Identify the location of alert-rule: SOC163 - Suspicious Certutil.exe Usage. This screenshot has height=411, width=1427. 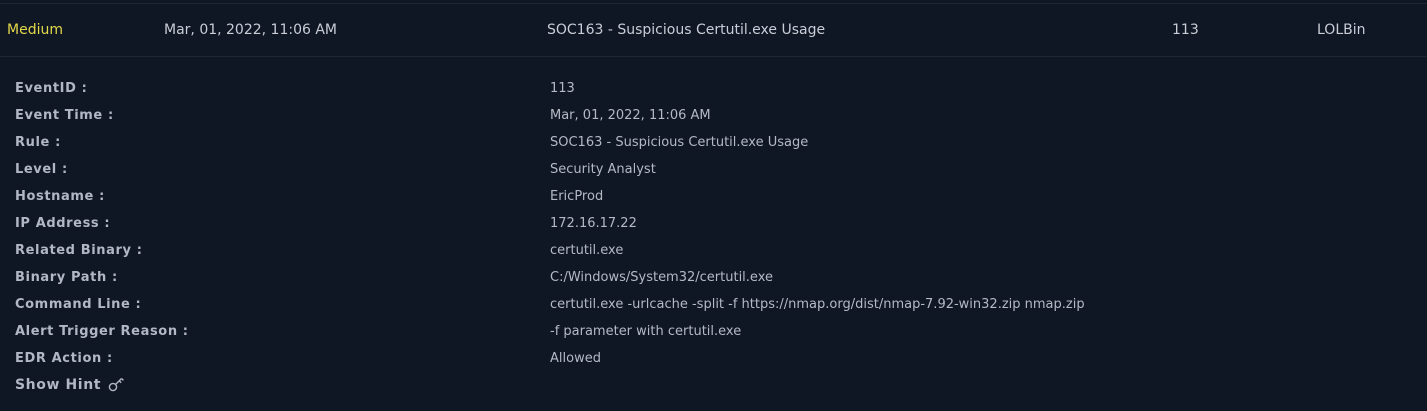
(686, 30).